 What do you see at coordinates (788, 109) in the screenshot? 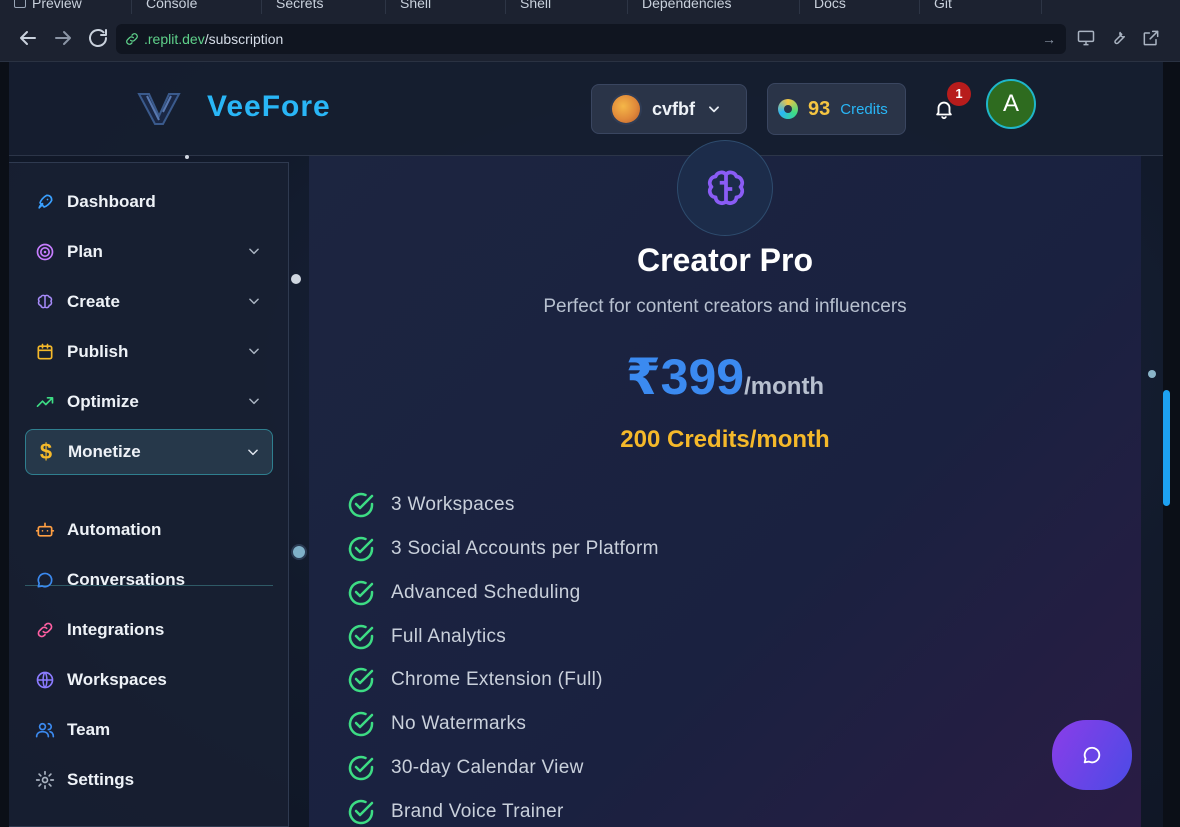
I see `credit-coin-icon` at bounding box center [788, 109].